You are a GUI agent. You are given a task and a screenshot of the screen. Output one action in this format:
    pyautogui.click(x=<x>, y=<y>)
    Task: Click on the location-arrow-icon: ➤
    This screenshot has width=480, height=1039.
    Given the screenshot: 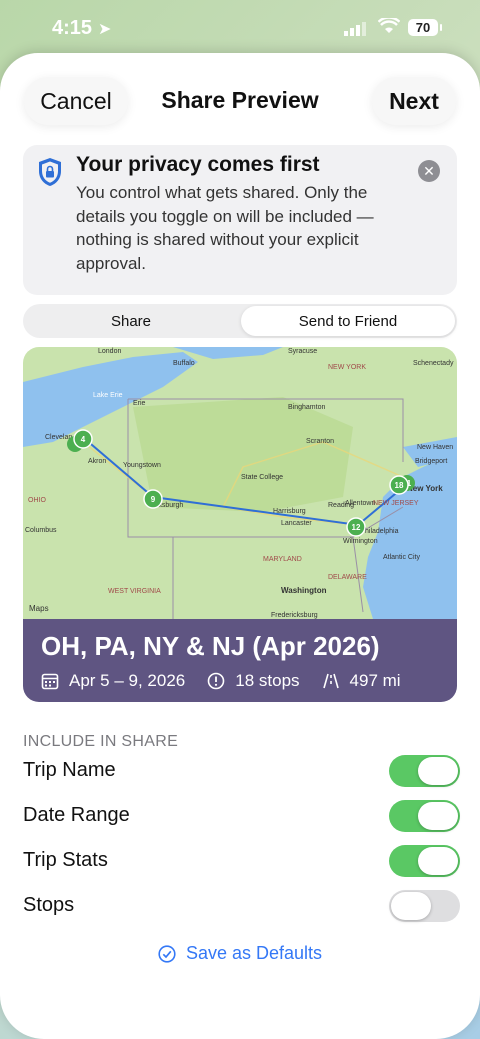 What is the action you would take?
    pyautogui.click(x=105, y=29)
    